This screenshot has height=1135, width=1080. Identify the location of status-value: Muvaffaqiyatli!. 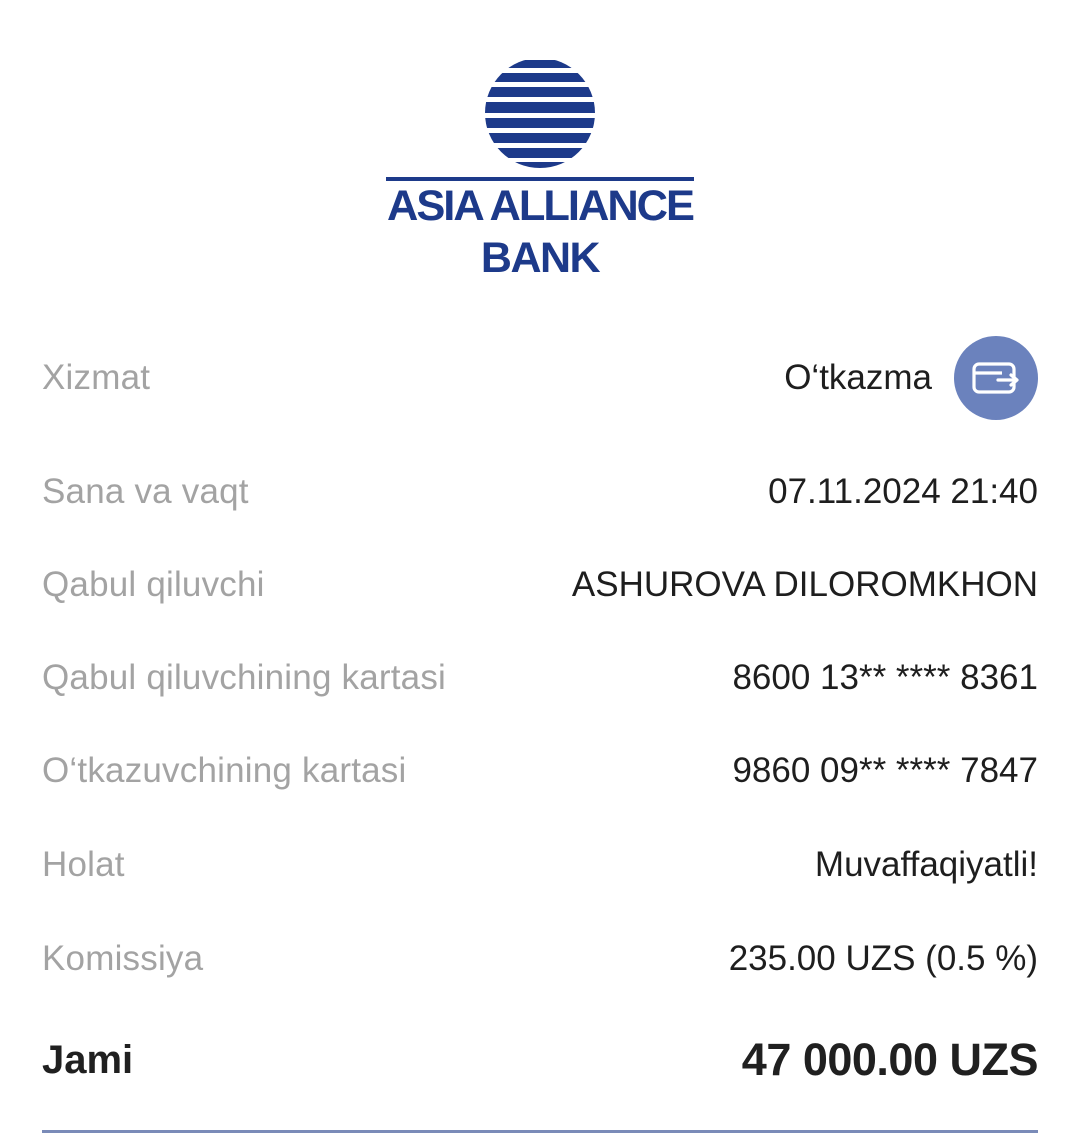
(926, 864).